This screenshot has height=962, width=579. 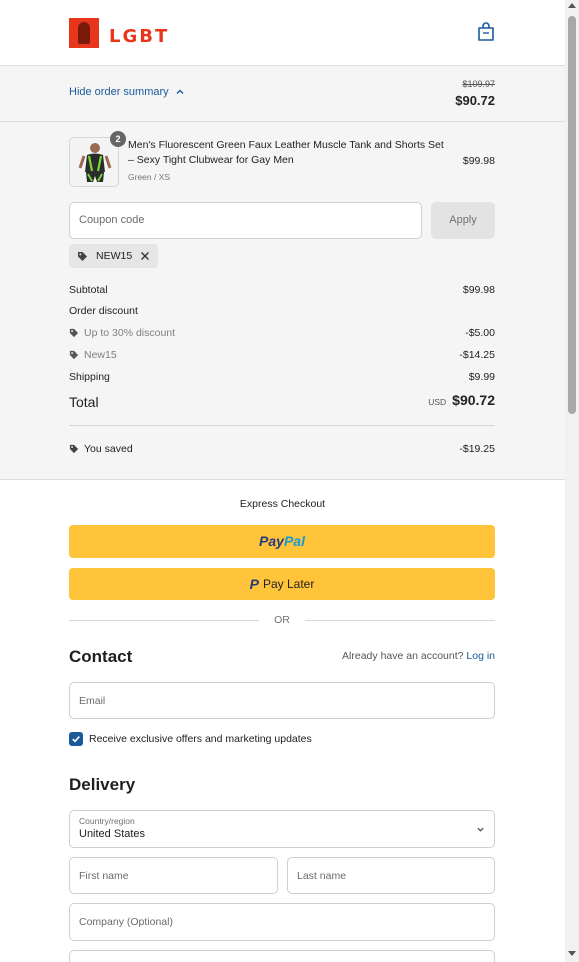 What do you see at coordinates (282, 700) in the screenshot?
I see `email-field: Email` at bounding box center [282, 700].